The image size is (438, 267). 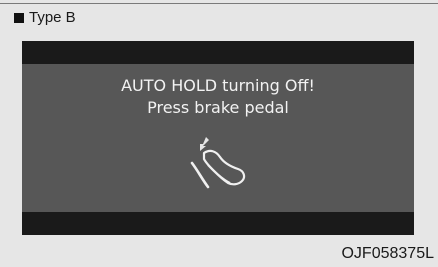 What do you see at coordinates (219, 3) in the screenshot?
I see `top-rule` at bounding box center [219, 3].